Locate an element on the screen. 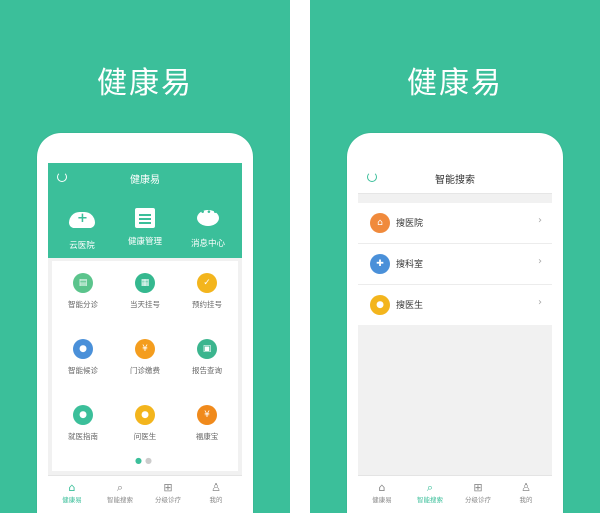 This screenshot has width=600, height=513. row-label: 搜医院 is located at coordinates (410, 224).